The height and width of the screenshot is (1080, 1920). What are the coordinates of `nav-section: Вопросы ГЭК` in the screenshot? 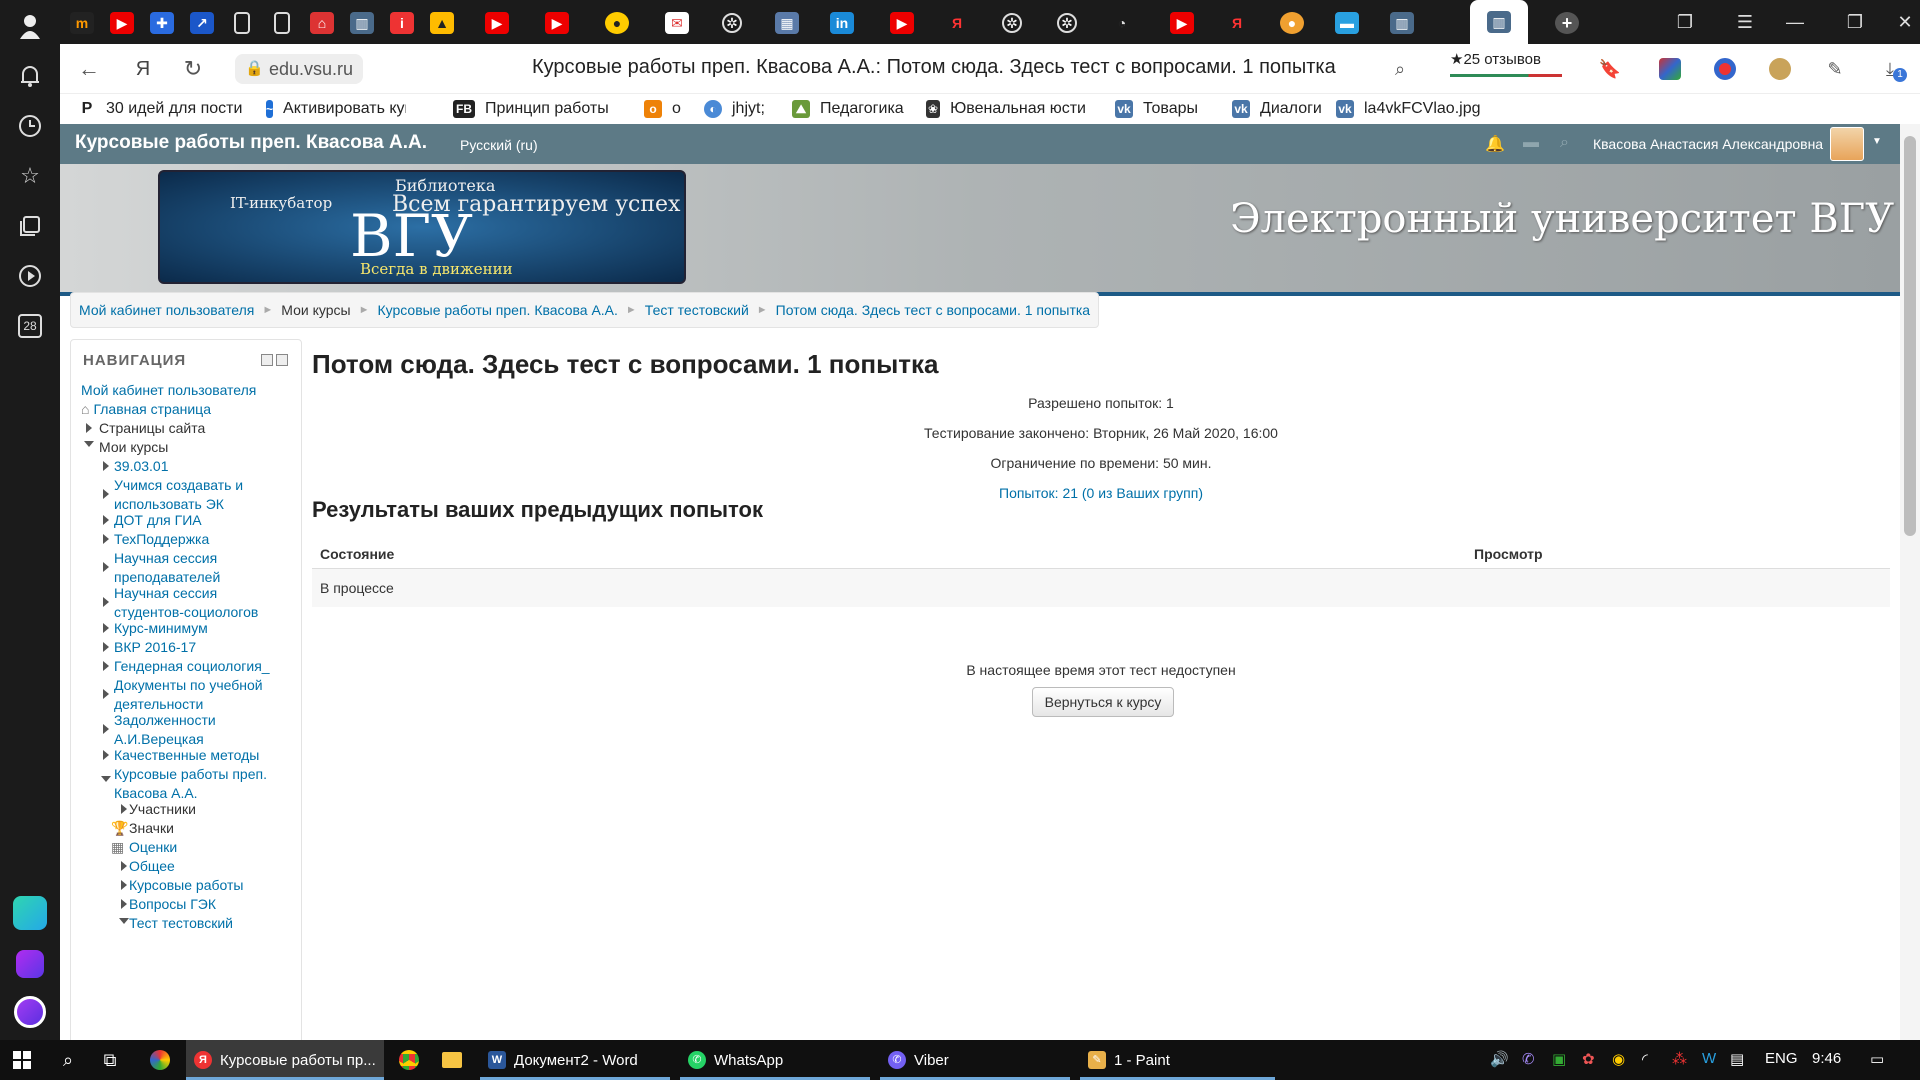 It's located at (172, 904).